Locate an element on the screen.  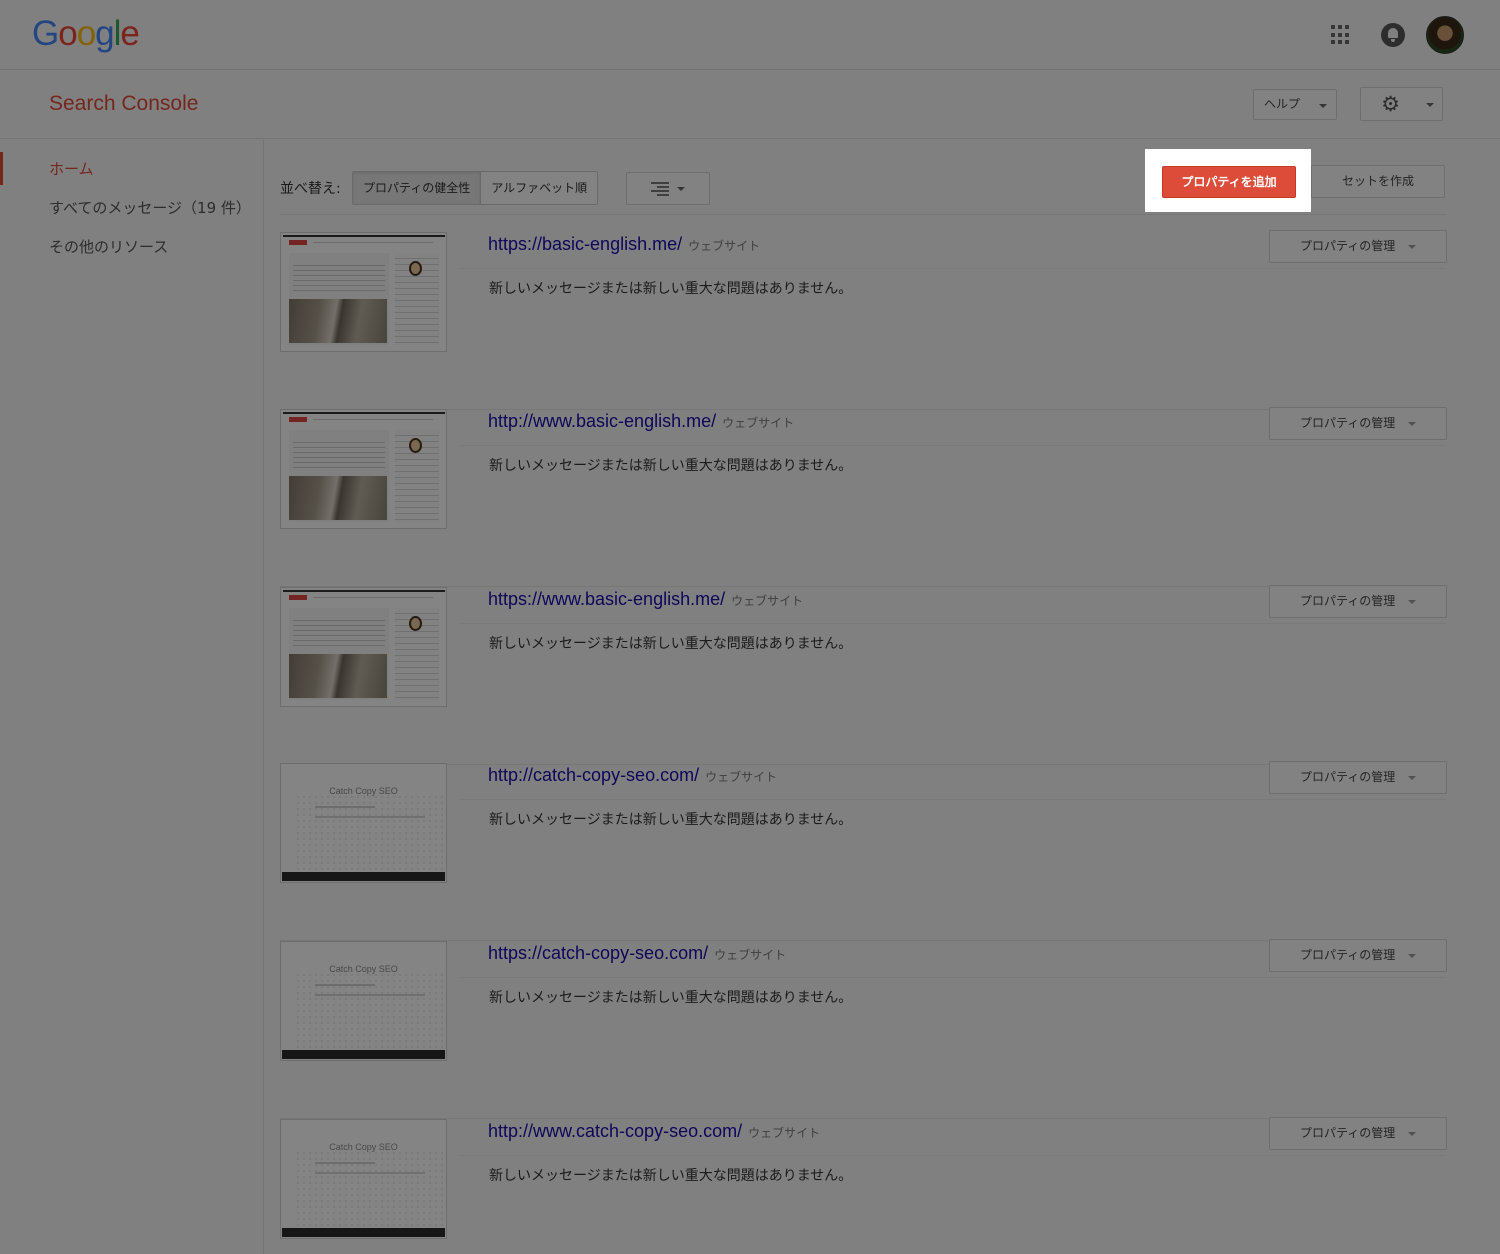
sort-by-health-button: プロパティの健全性 is located at coordinates (417, 188).